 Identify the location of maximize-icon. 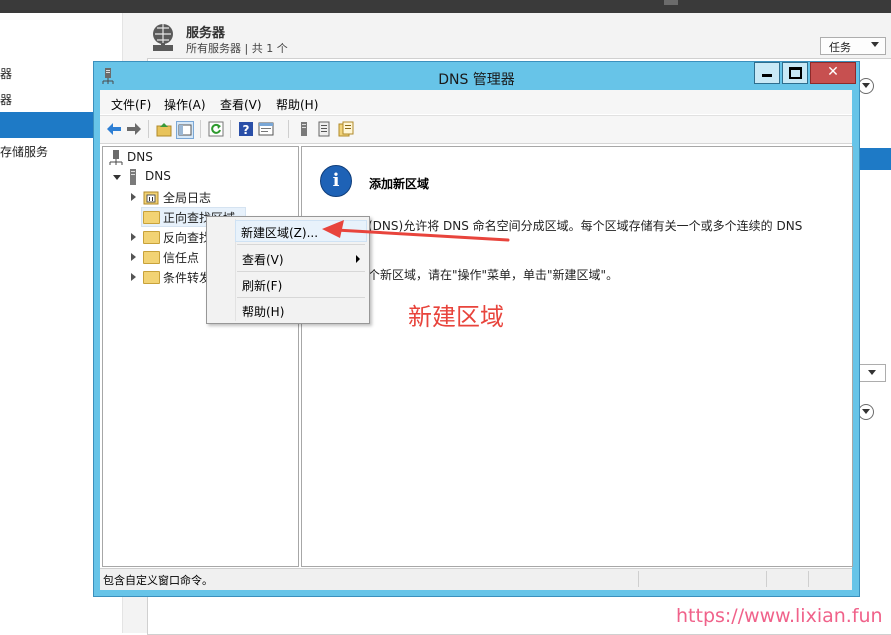
(795, 73).